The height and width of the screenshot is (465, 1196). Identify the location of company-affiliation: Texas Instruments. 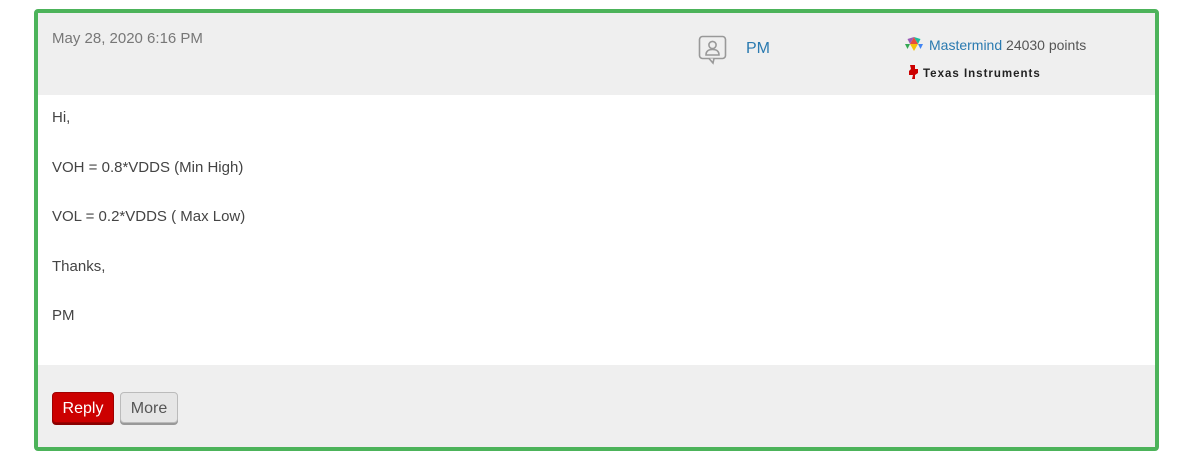
(974, 73).